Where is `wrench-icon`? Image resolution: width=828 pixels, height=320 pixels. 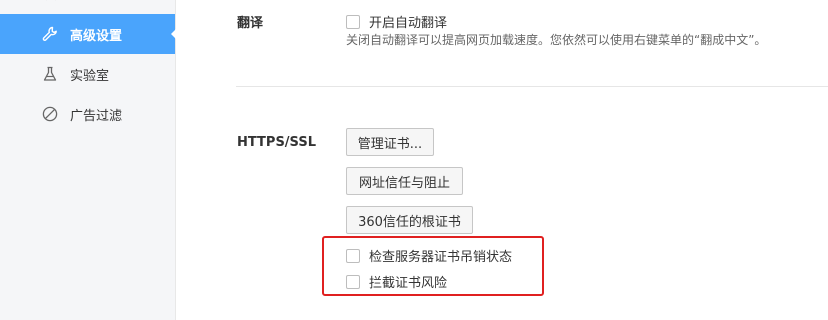 wrench-icon is located at coordinates (49, 33).